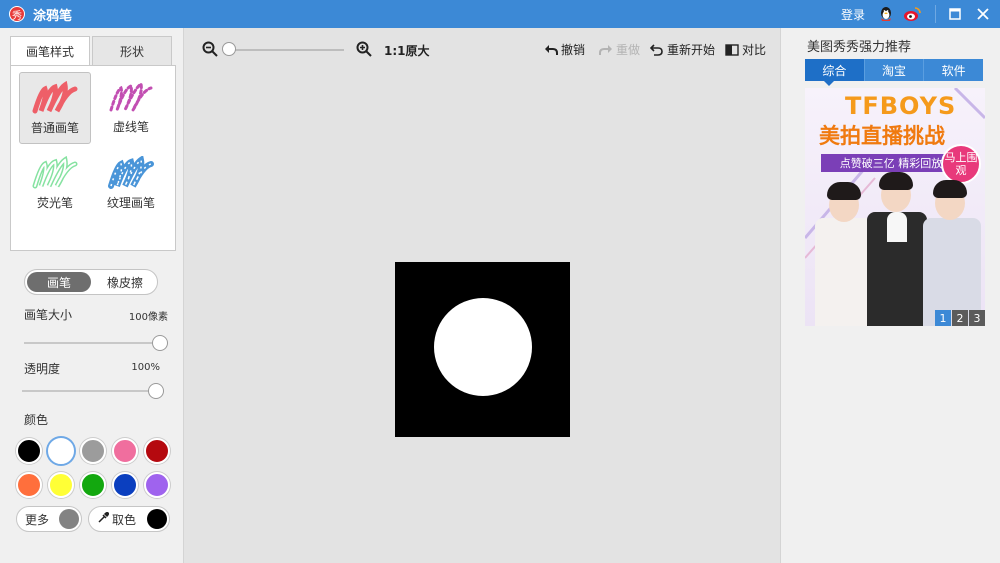  Describe the element at coordinates (103, 519) in the screenshot. I see `eyedropper-icon` at that location.